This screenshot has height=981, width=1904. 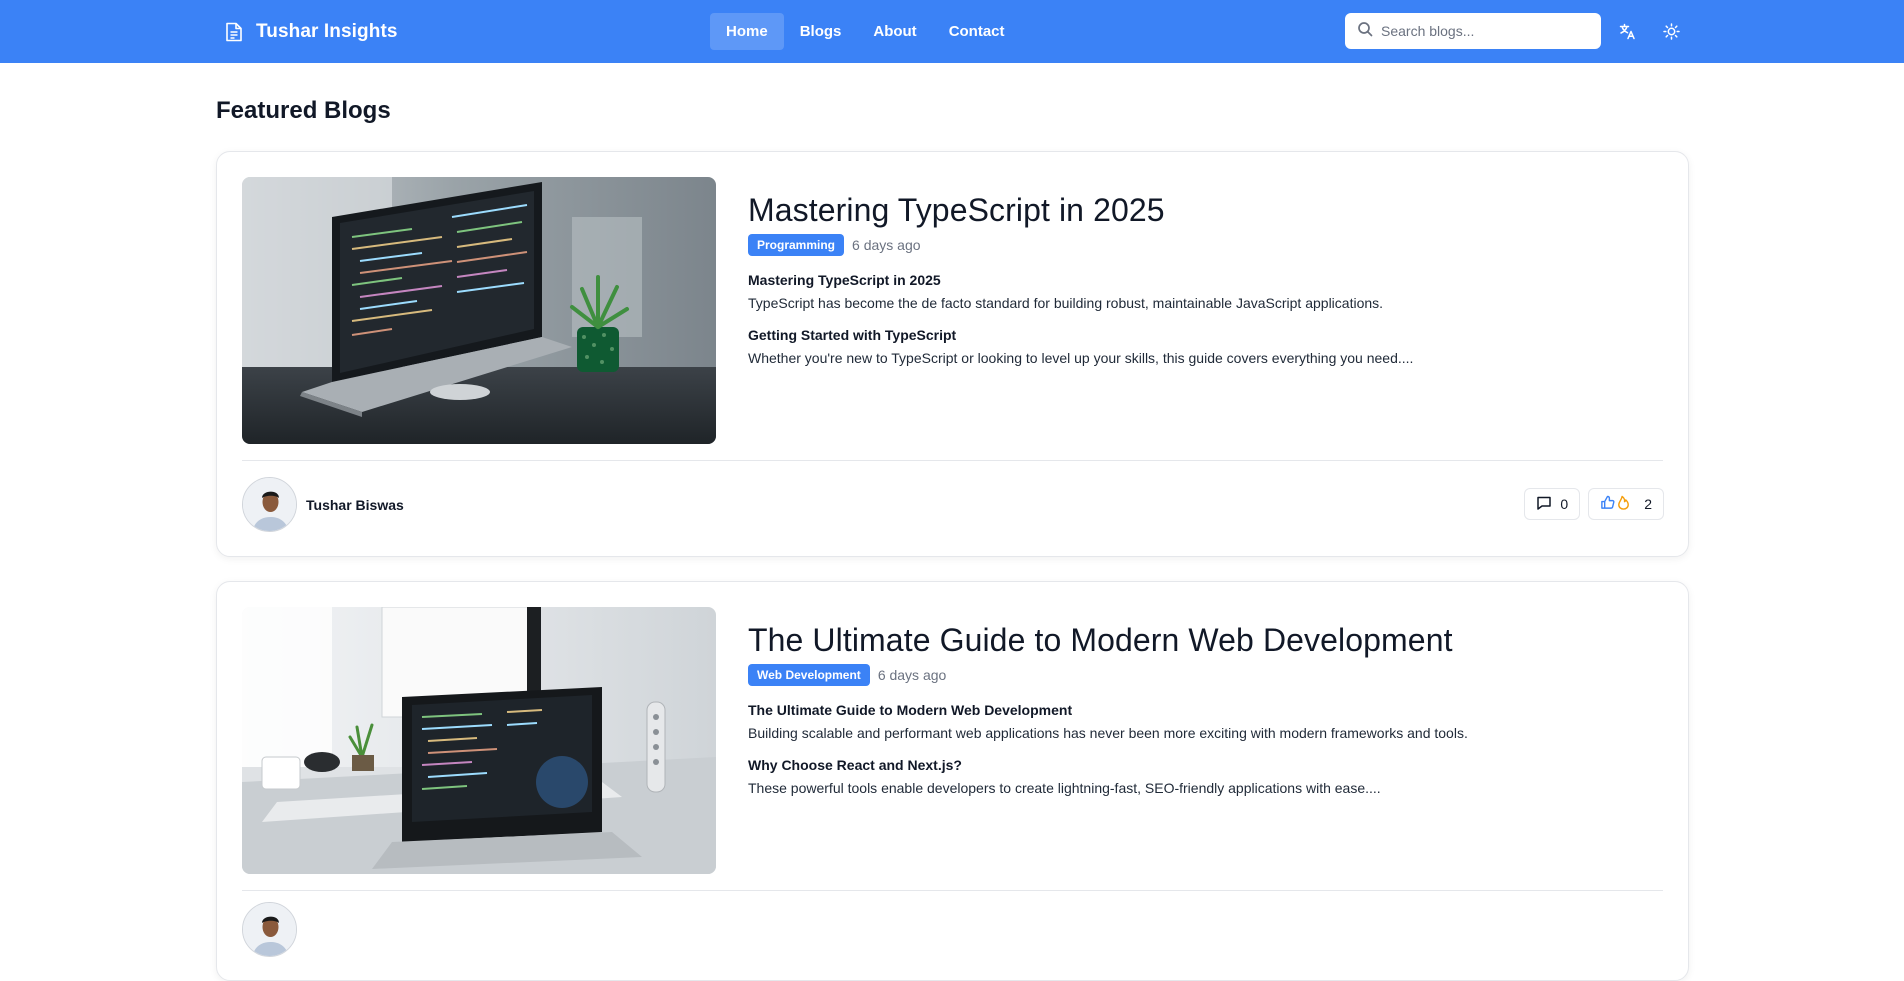 What do you see at coordinates (303, 110) in the screenshot?
I see `section-title: Featured Blogs` at bounding box center [303, 110].